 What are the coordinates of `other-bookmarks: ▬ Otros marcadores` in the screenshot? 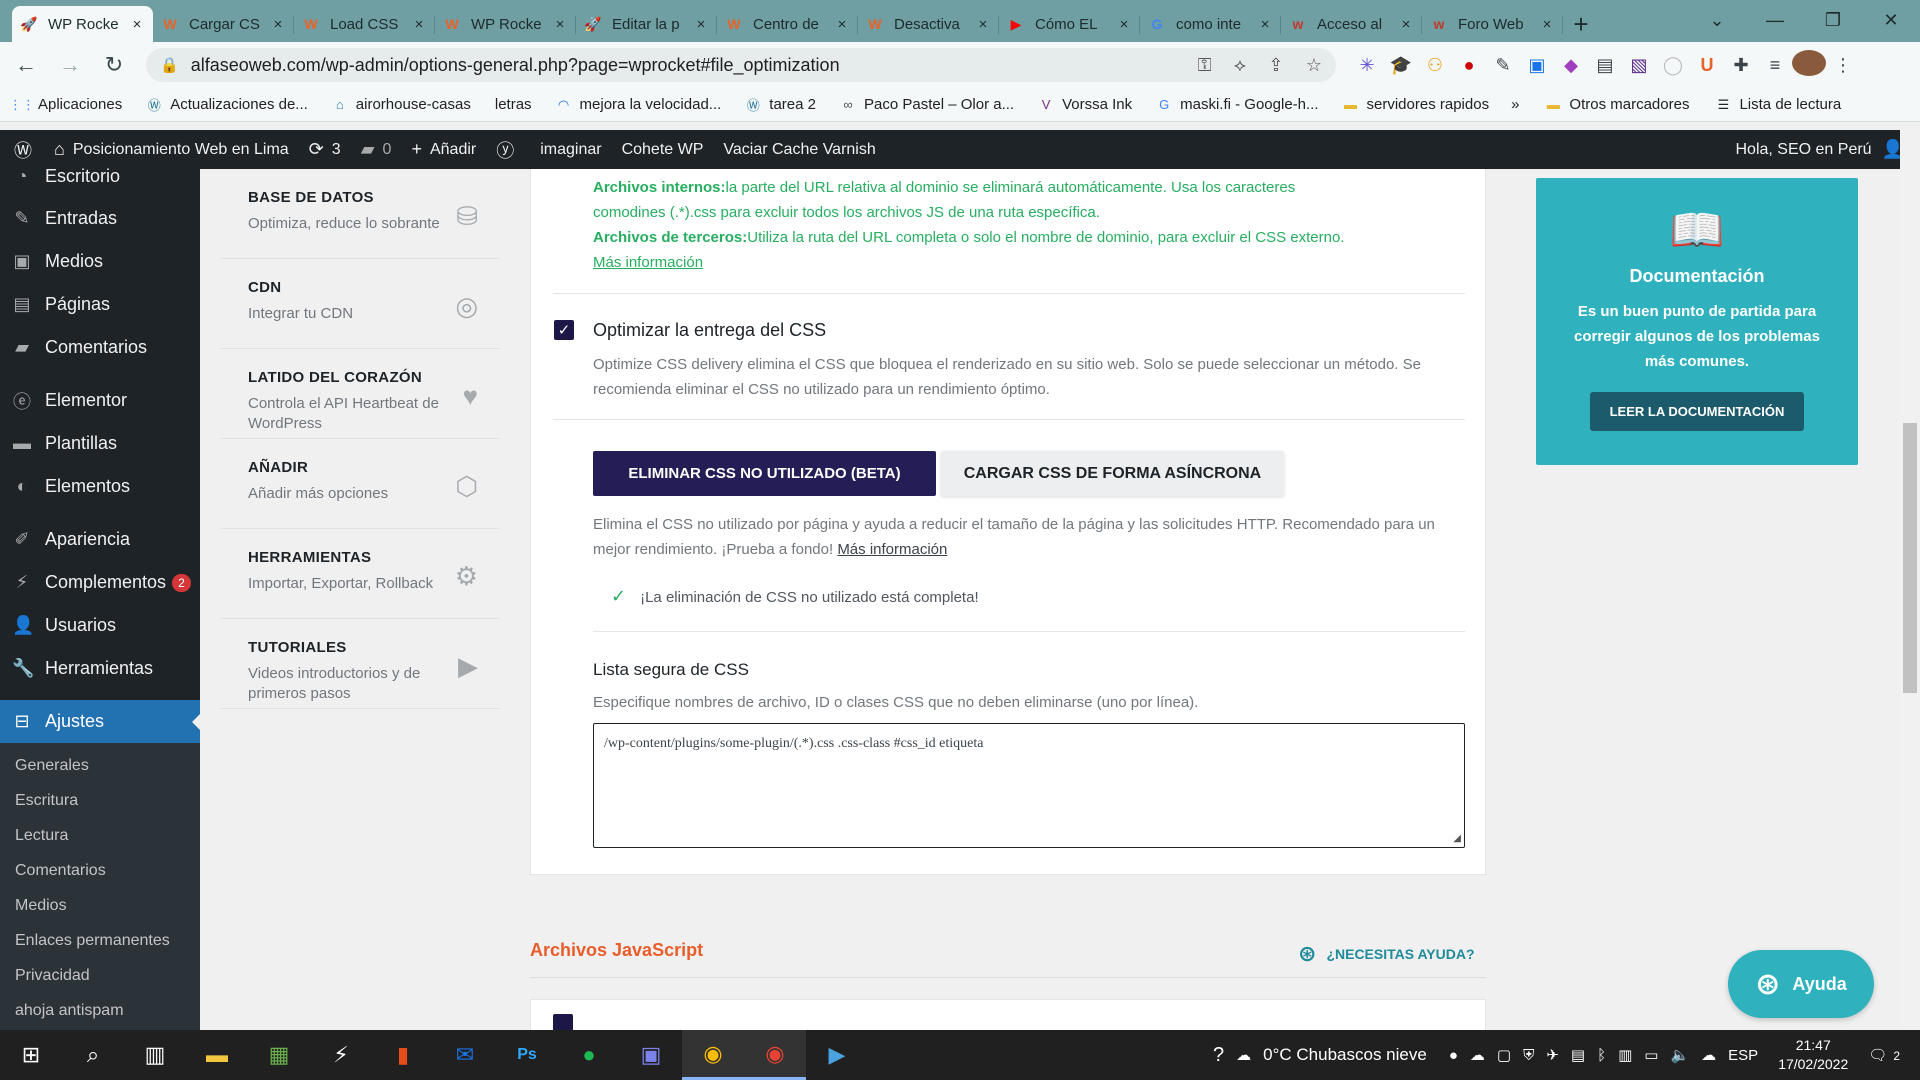 It's located at (1617, 104).